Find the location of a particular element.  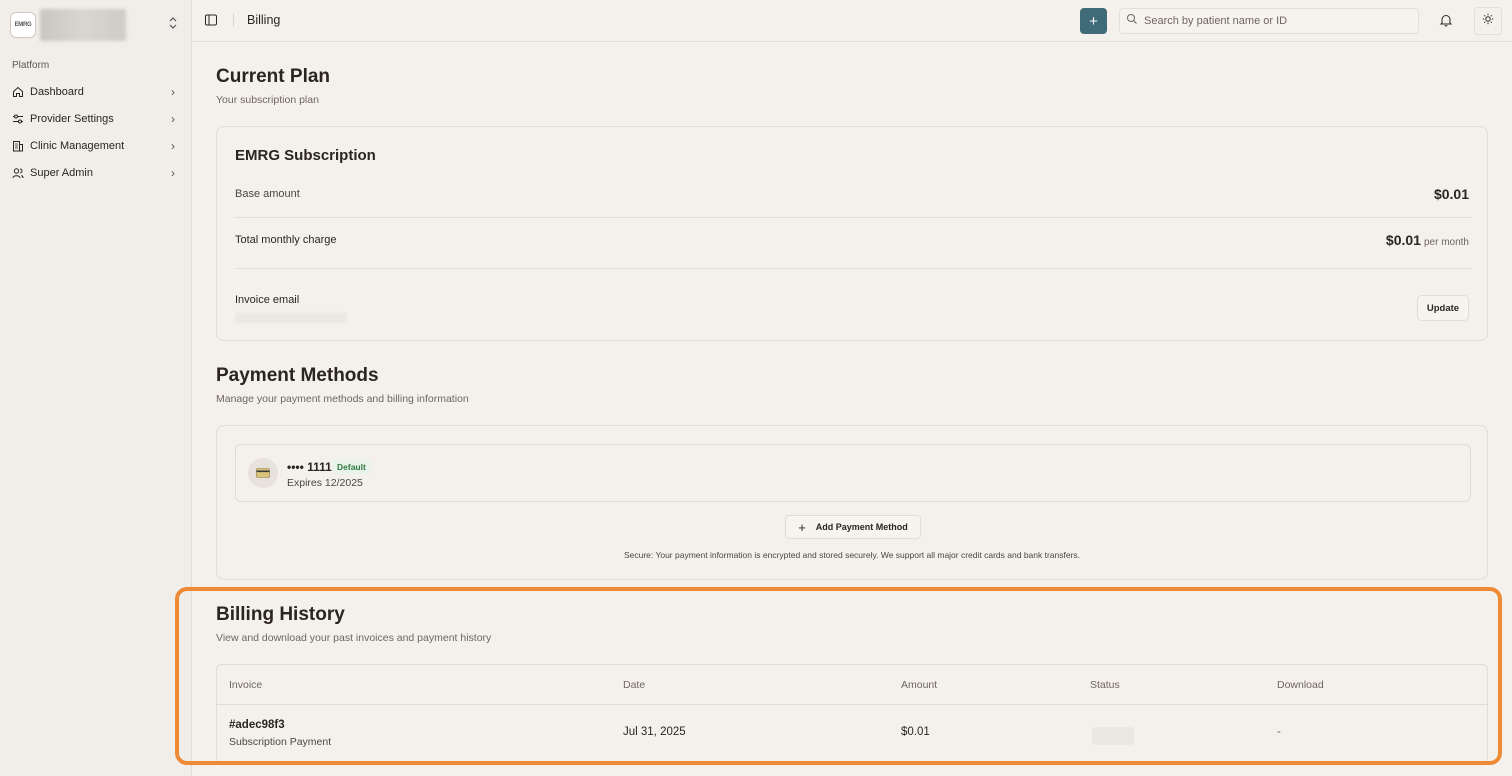

org-name-redacted is located at coordinates (83, 25).